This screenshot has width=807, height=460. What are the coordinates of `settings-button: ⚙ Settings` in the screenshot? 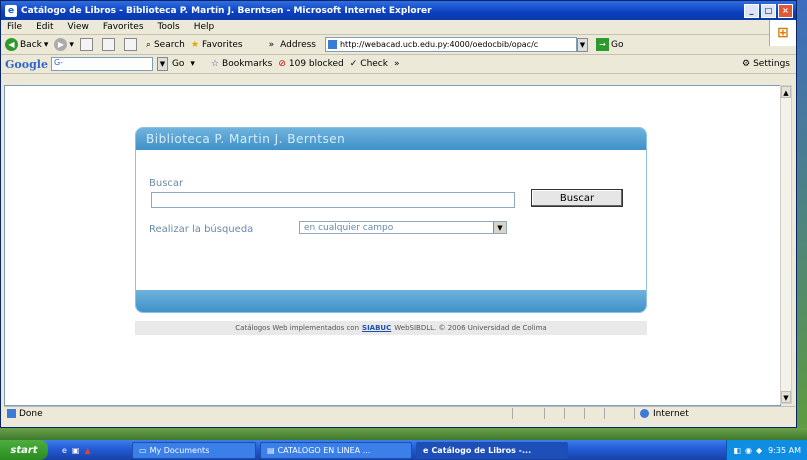 It's located at (766, 64).